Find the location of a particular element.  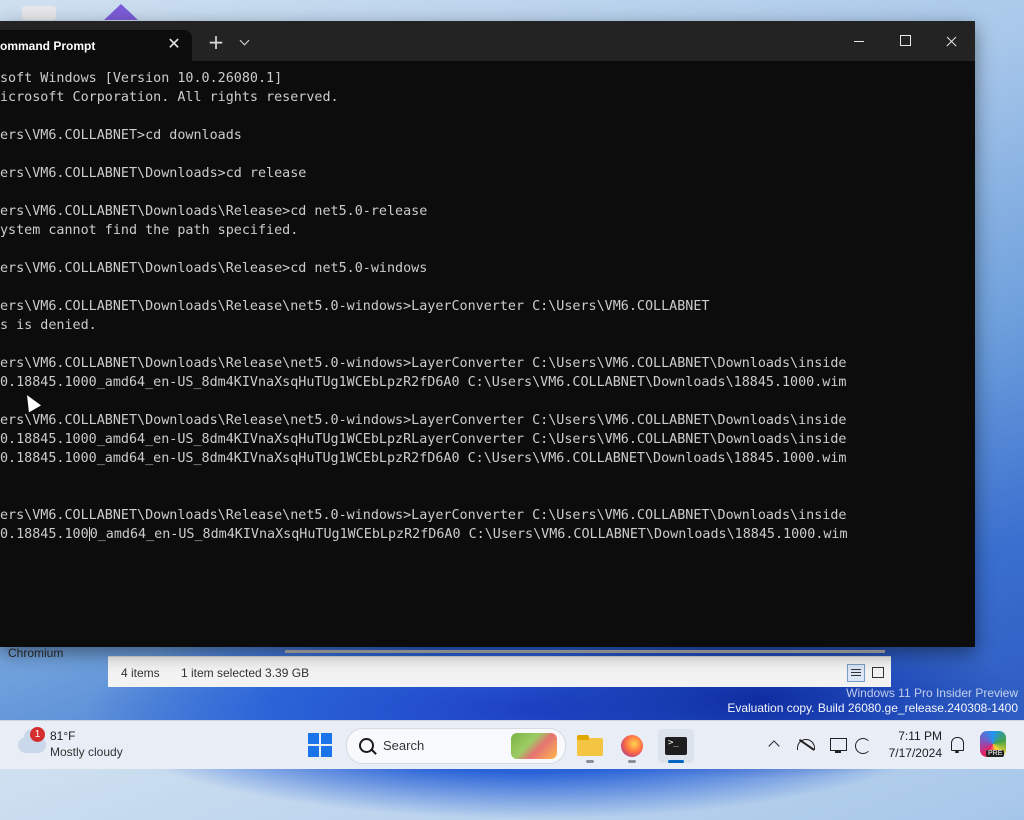

terminal-title-bar: ommand Prompt ✕ + is located at coordinates (487, 41).